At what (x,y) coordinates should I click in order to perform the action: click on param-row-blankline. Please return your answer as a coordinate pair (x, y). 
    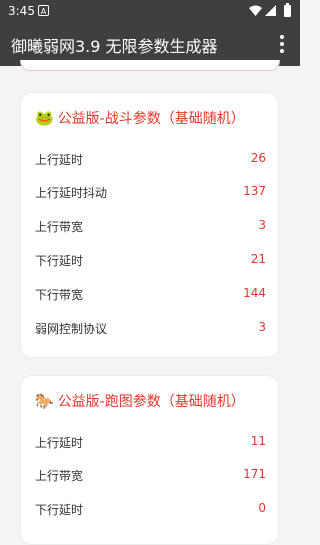
    Looking at the image, I should click on (150, 414).